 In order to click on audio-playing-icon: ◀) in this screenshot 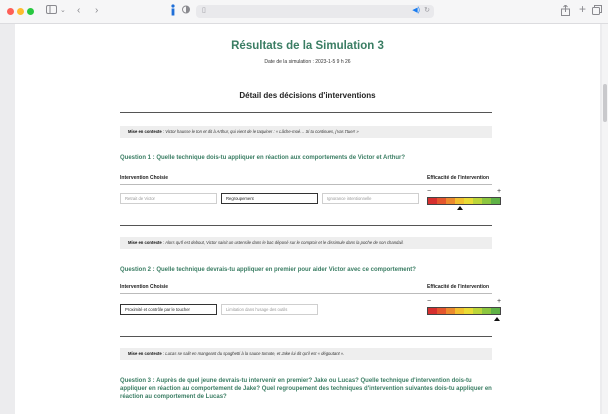, I will do `click(416, 10)`.